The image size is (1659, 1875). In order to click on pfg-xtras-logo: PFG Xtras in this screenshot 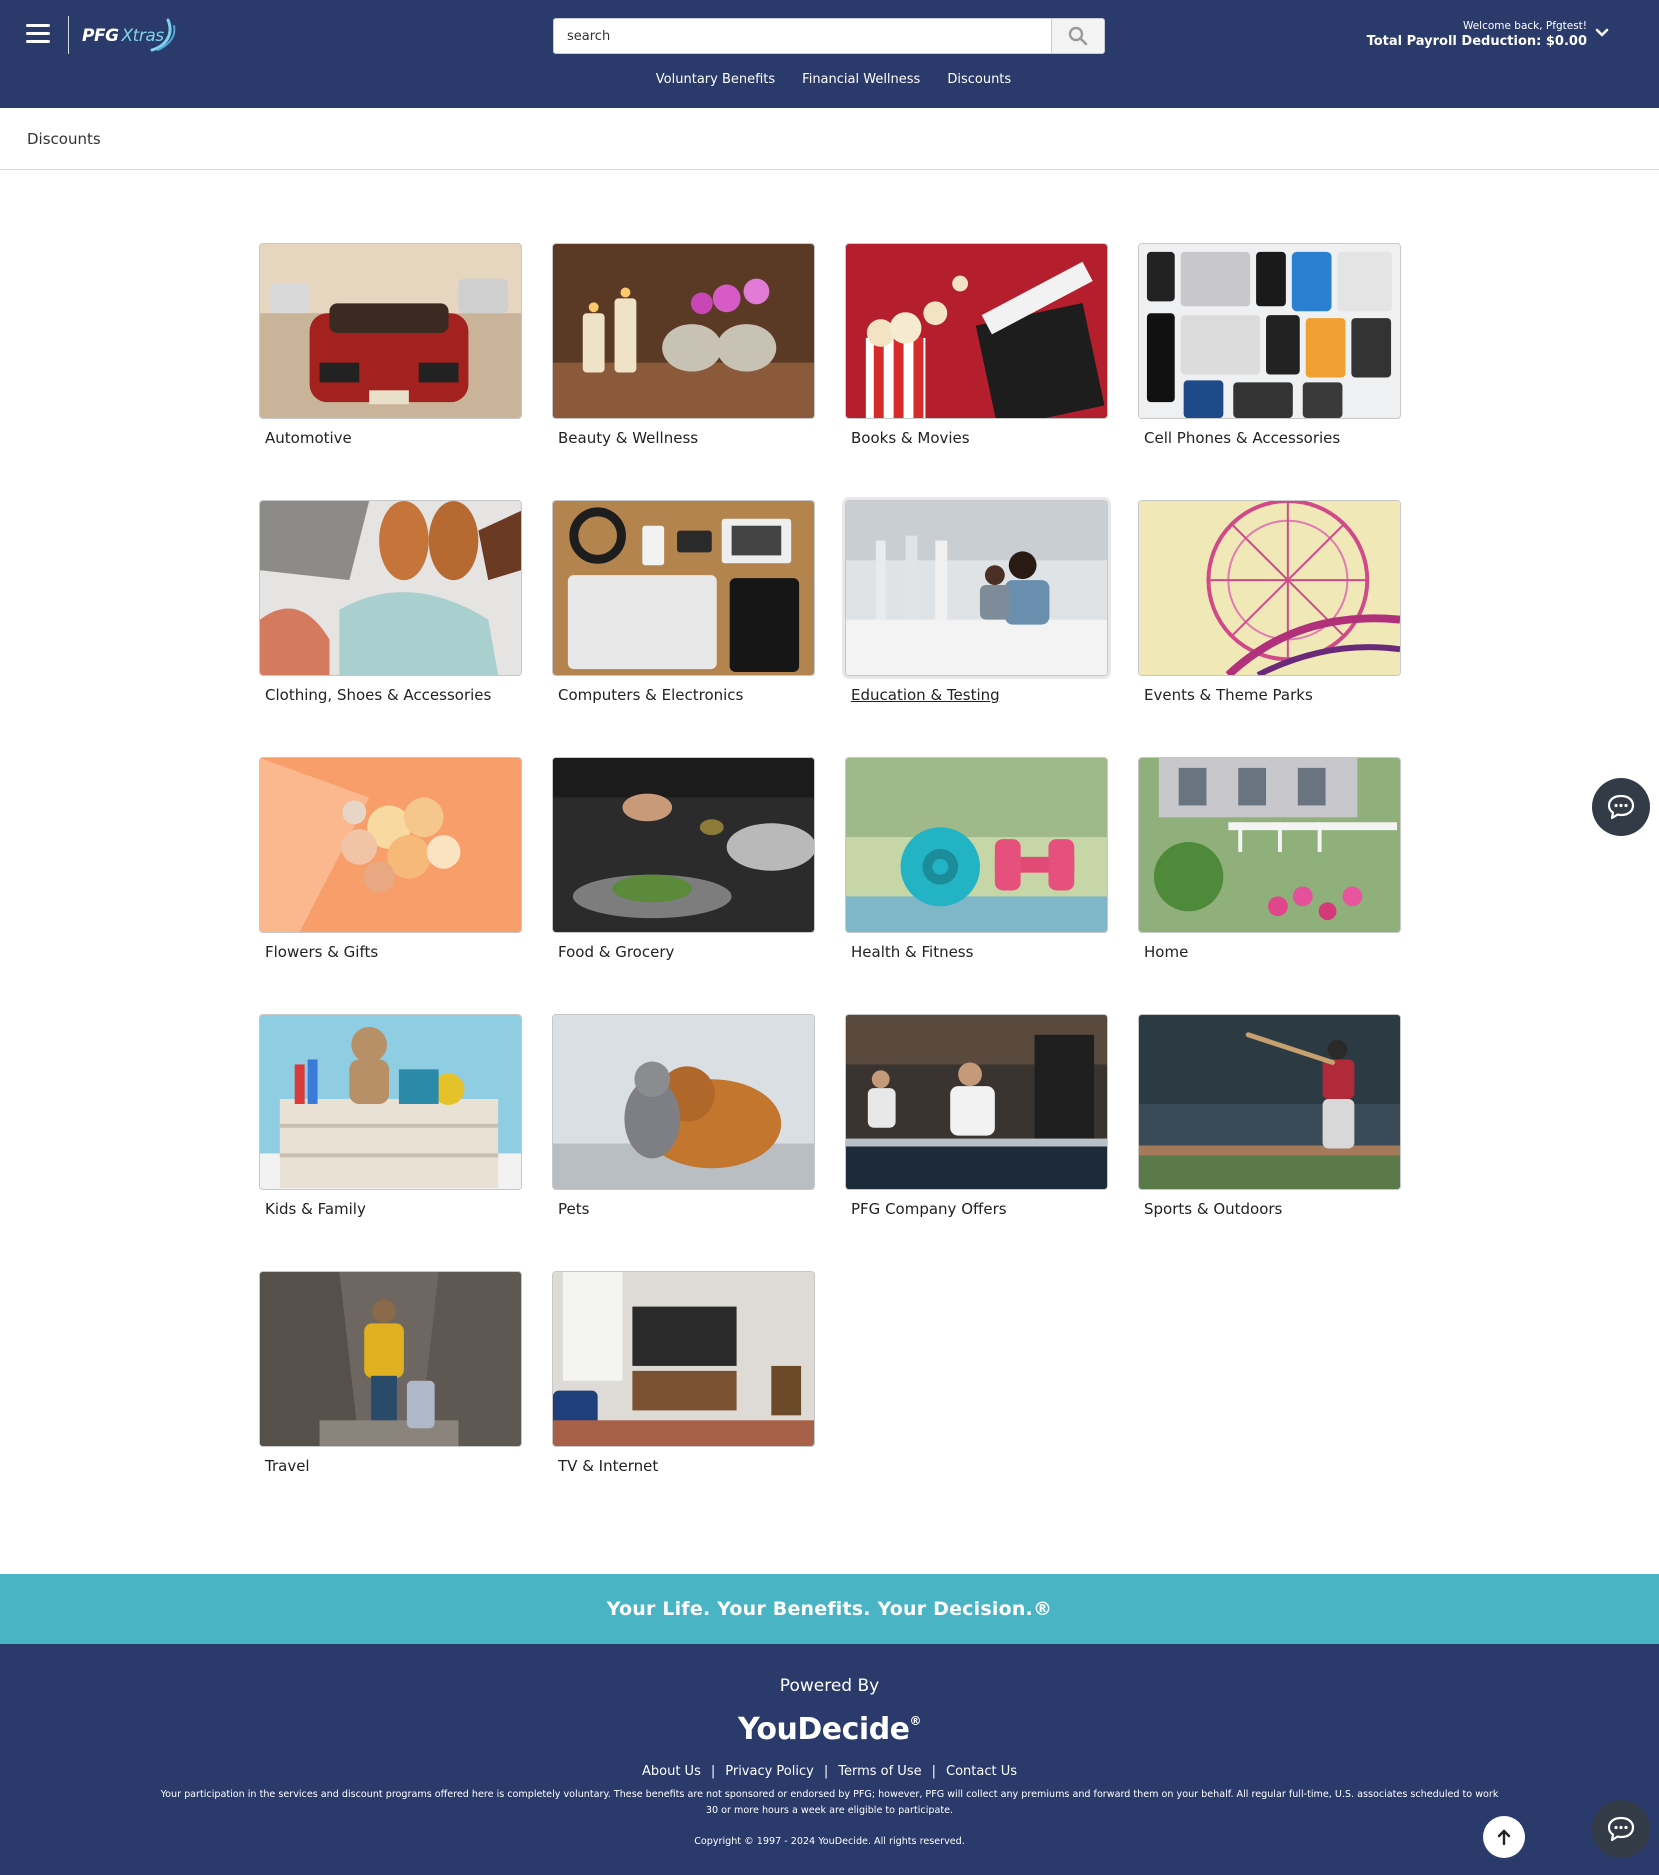, I will do `click(132, 36)`.